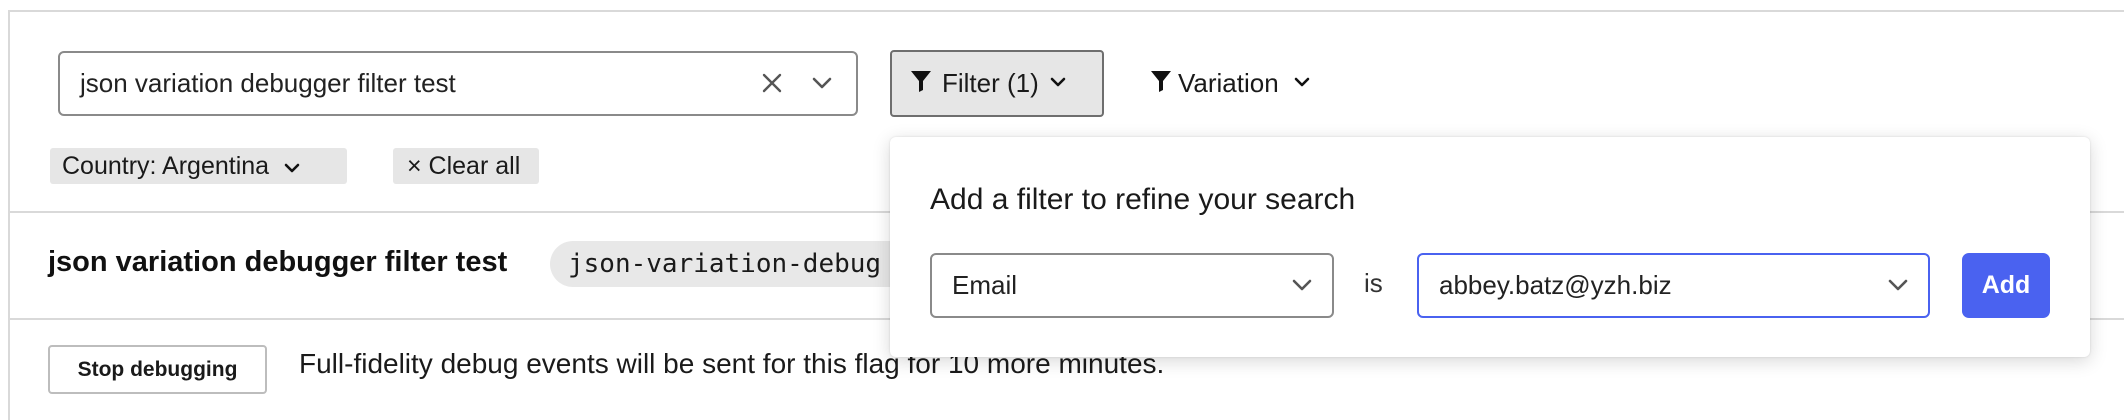 Image resolution: width=2124 pixels, height=420 pixels. I want to click on close-icon, so click(772, 83).